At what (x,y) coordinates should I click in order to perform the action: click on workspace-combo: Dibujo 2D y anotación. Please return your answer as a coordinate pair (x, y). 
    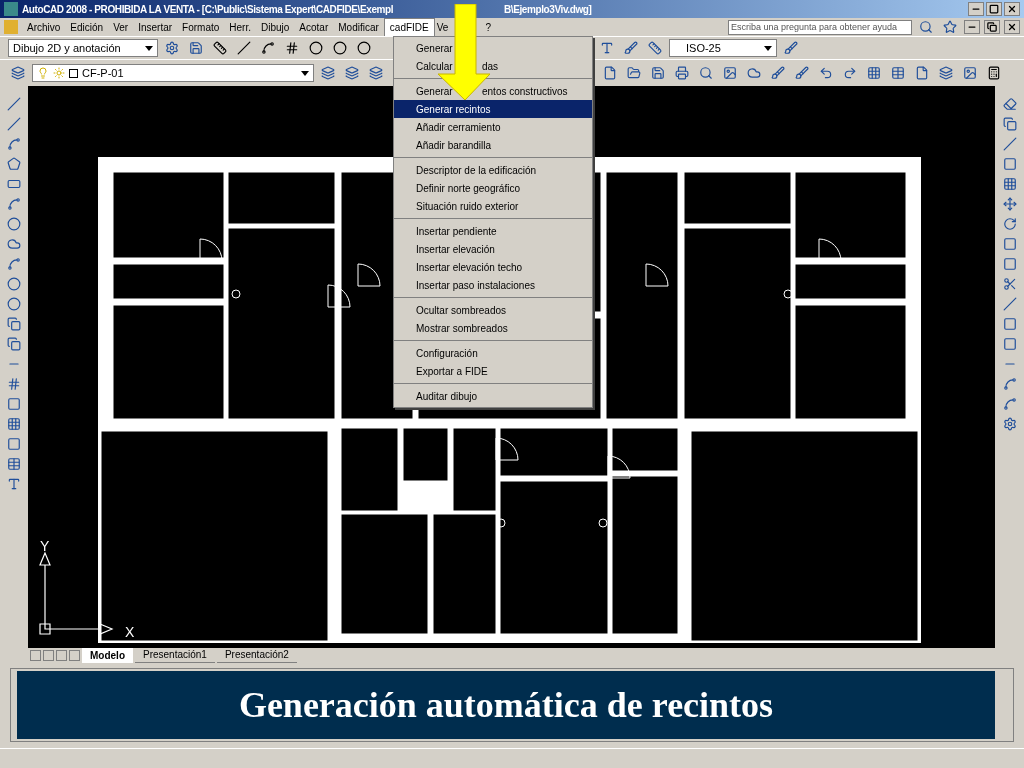
    Looking at the image, I should click on (83, 48).